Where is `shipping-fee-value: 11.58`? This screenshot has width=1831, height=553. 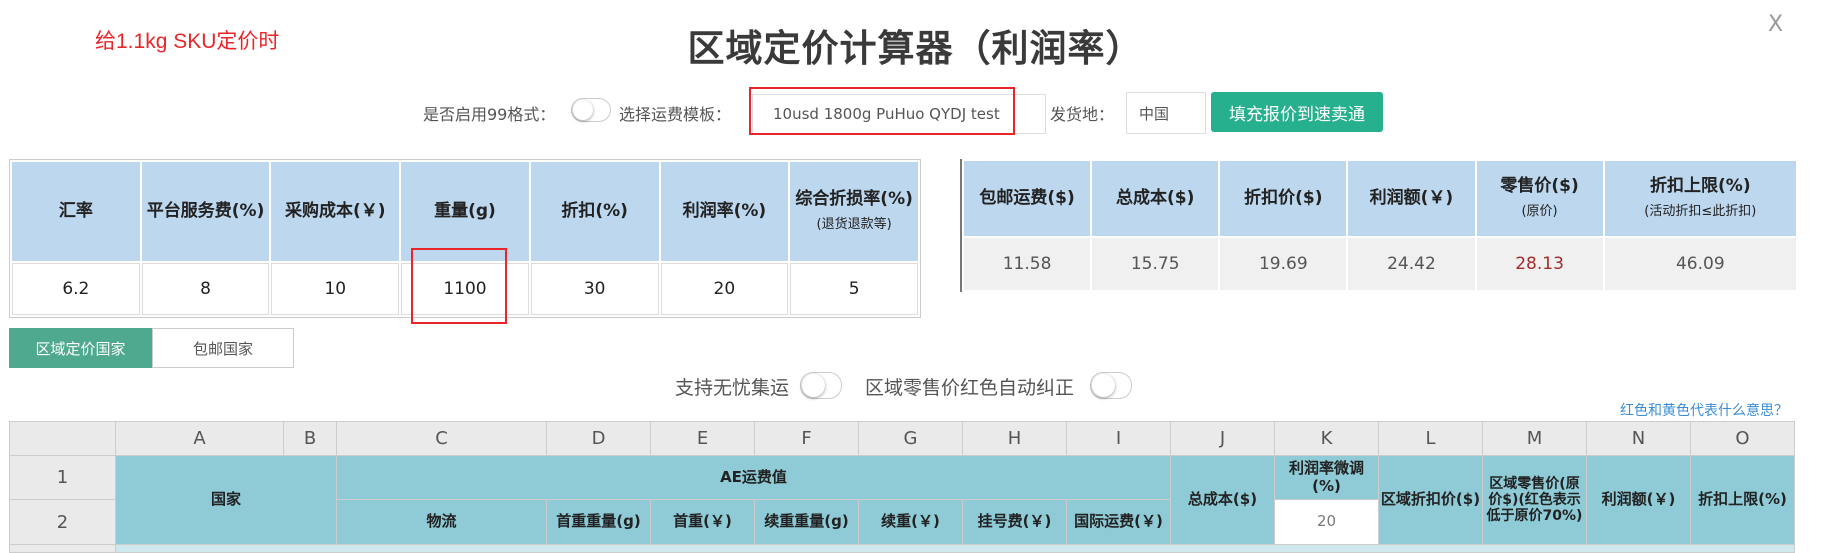
shipping-fee-value: 11.58 is located at coordinates (1027, 264).